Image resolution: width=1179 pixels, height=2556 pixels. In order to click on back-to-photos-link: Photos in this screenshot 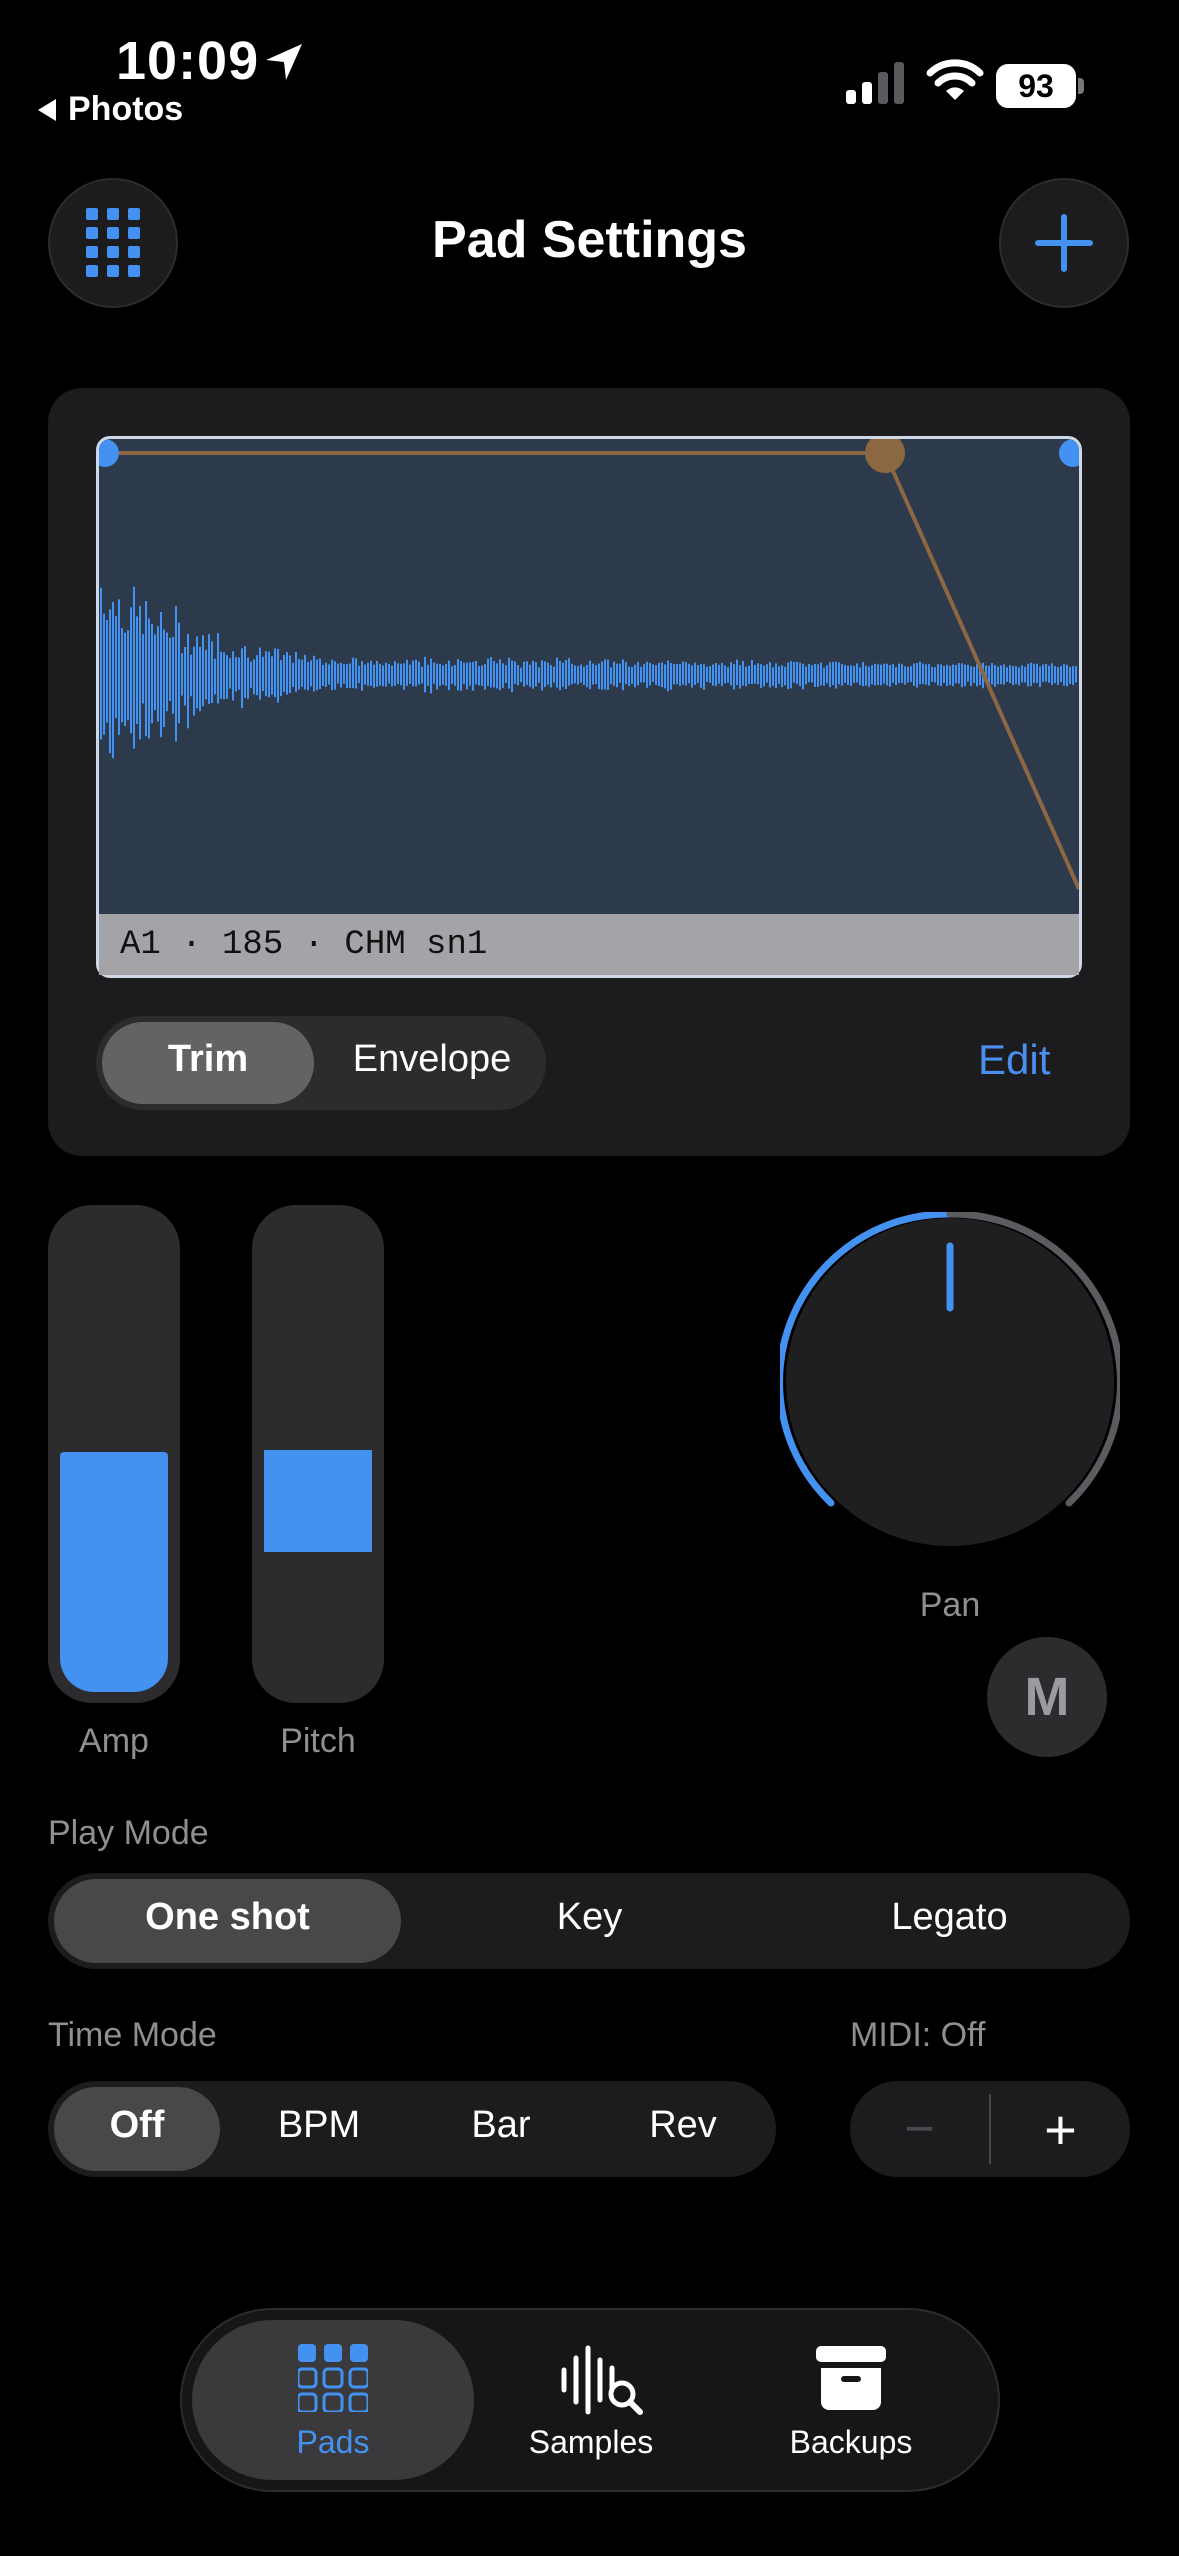, I will do `click(110, 109)`.